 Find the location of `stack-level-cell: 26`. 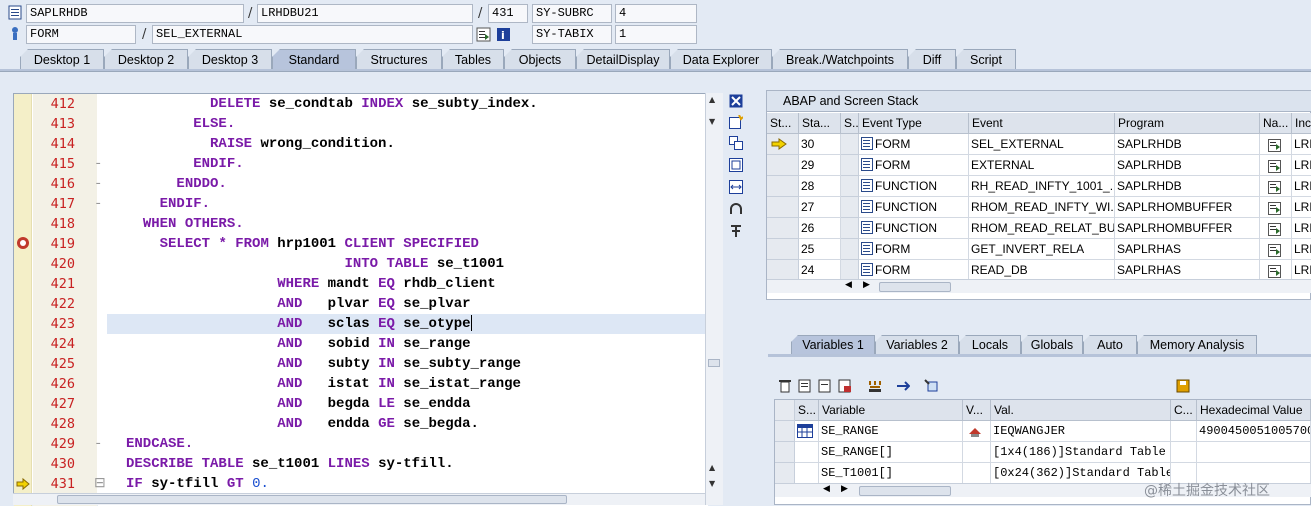

stack-level-cell: 26 is located at coordinates (820, 228).